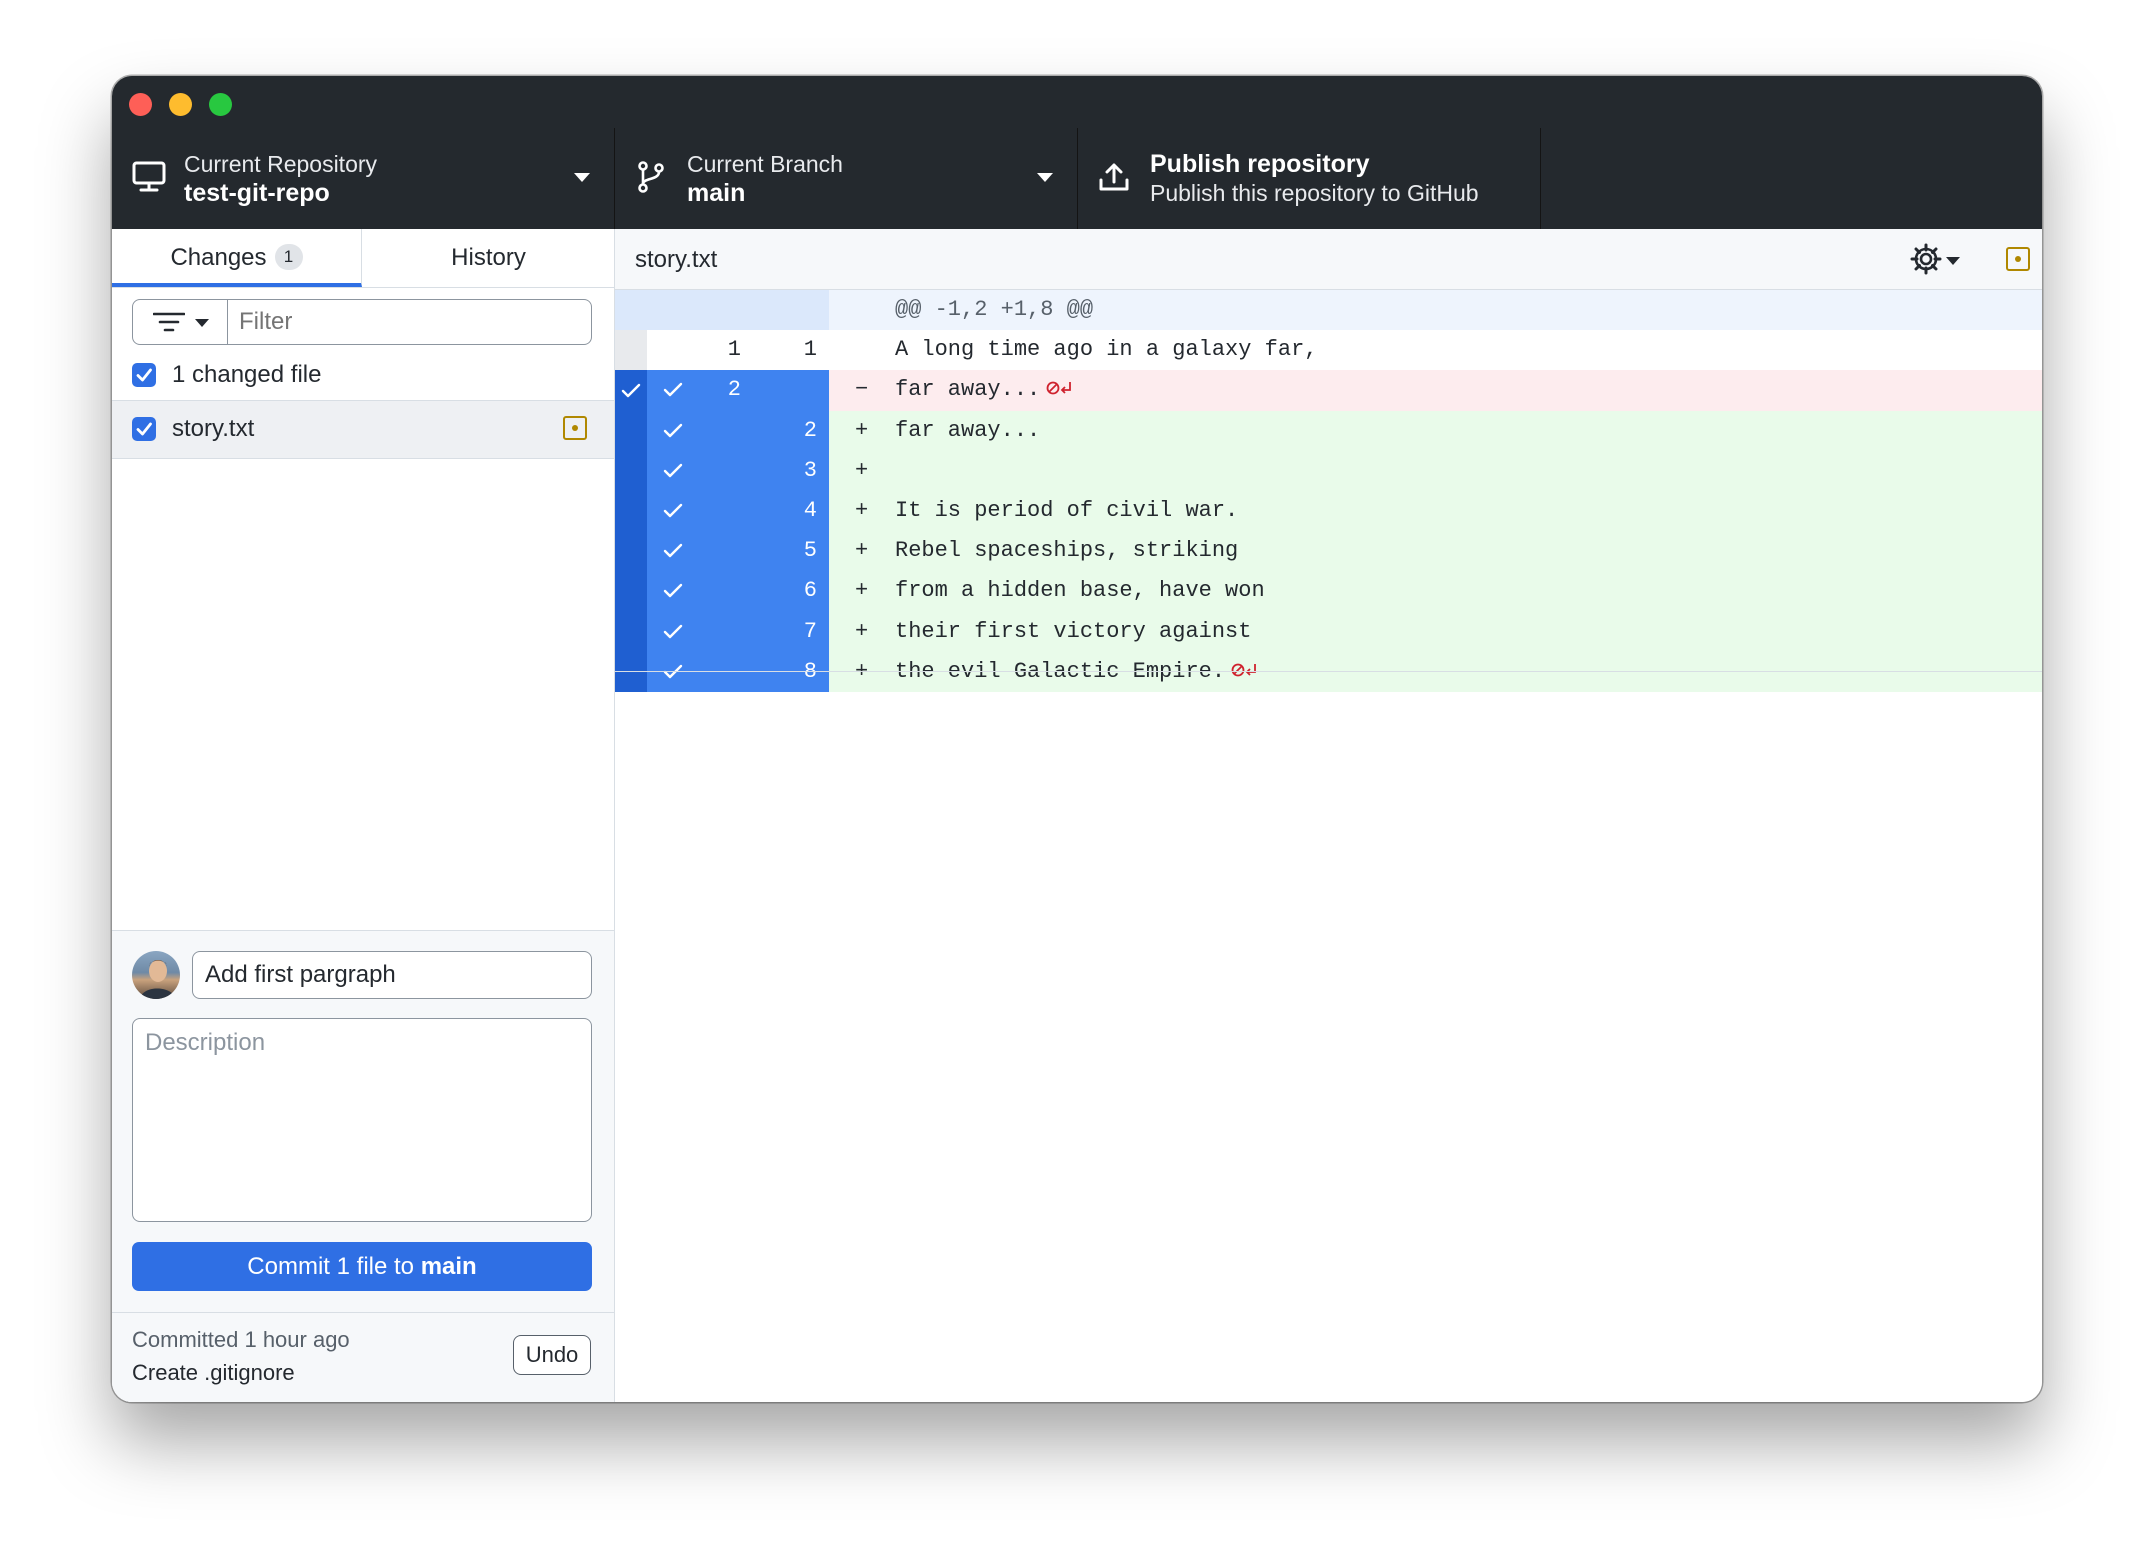 This screenshot has width=2144, height=1544. I want to click on current-branch-dropdown: Current Branch main, so click(846, 178).